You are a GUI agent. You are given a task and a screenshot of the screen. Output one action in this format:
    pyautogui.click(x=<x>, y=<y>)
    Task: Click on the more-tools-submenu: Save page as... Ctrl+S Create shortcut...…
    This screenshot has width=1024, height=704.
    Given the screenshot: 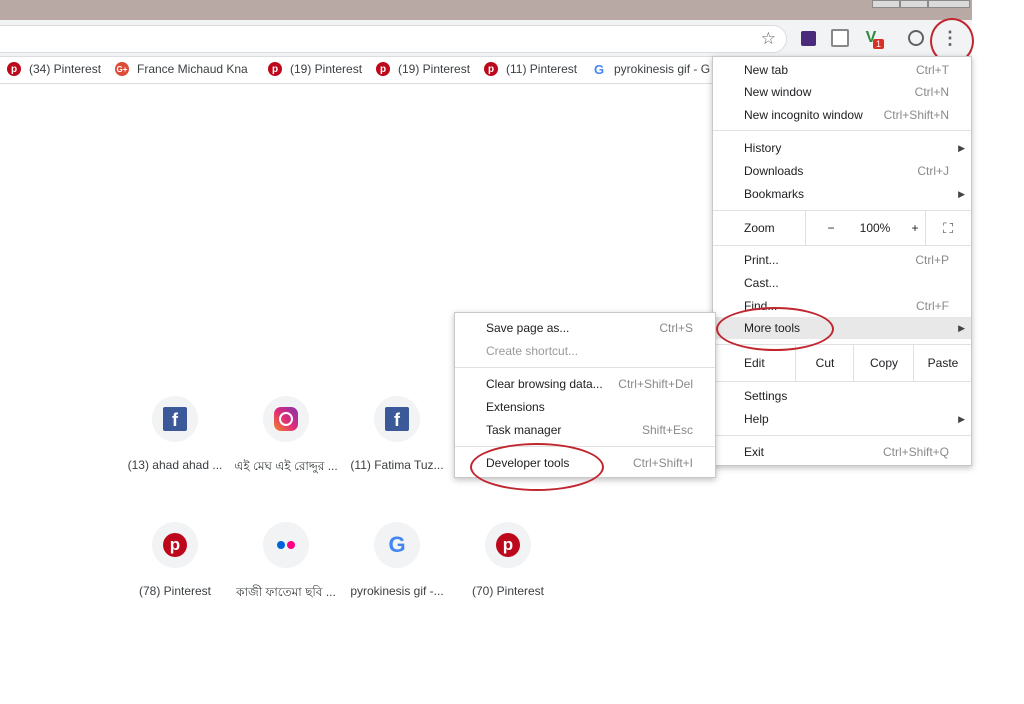 What is the action you would take?
    pyautogui.click(x=585, y=395)
    